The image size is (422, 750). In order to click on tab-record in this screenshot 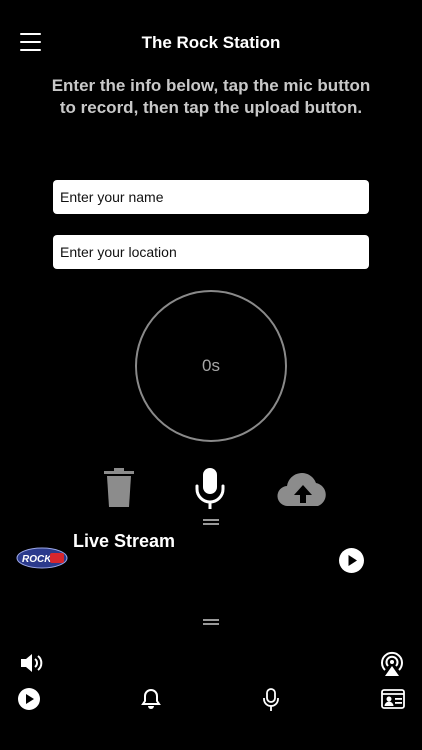, I will do `click(271, 700)`.